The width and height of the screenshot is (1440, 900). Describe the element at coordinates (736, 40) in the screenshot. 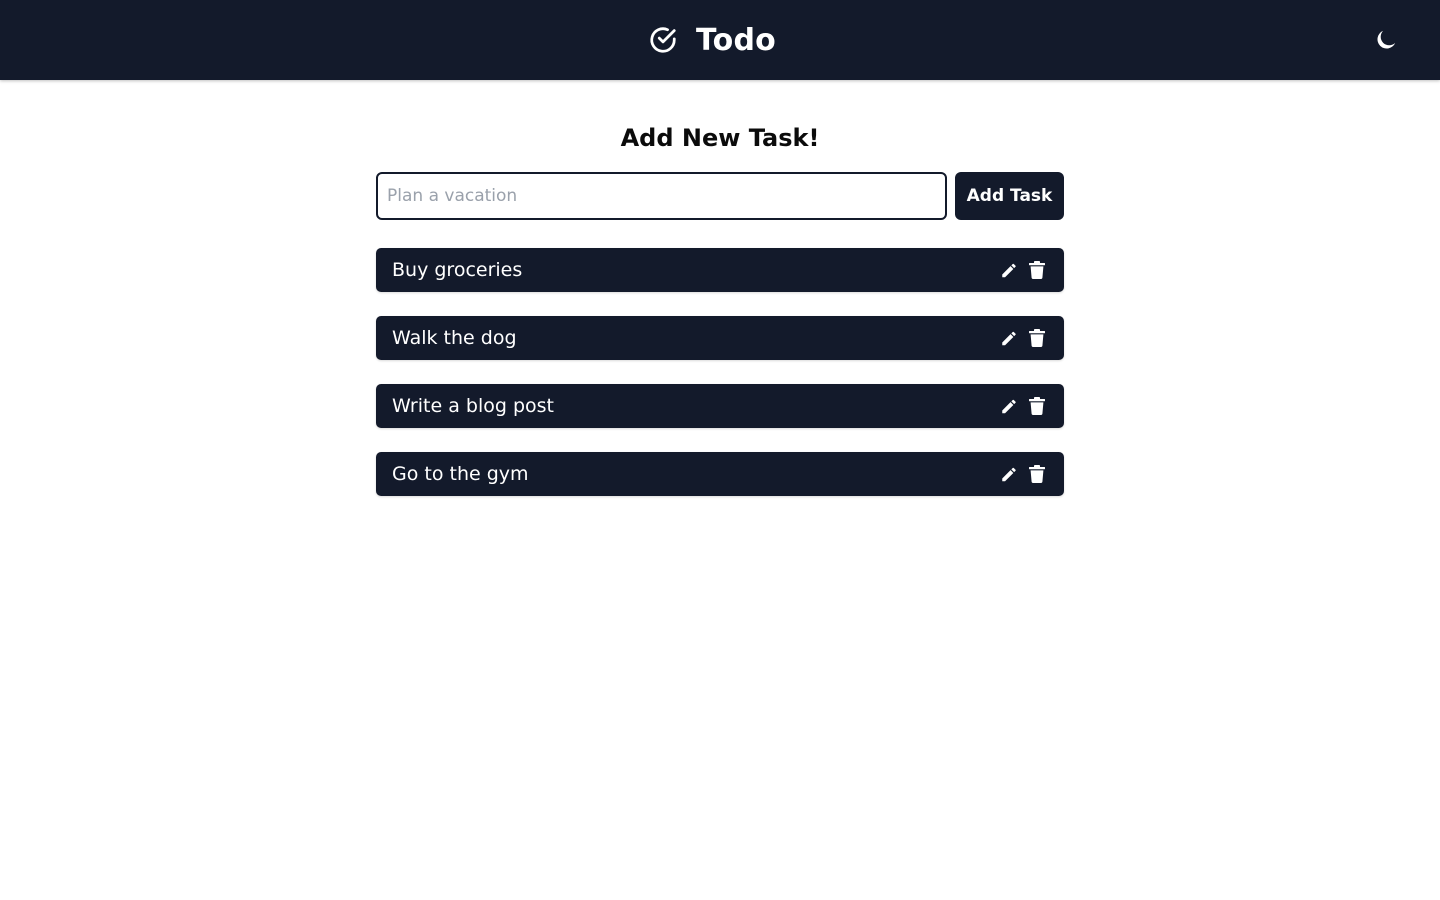

I see `app-title: Todo` at that location.